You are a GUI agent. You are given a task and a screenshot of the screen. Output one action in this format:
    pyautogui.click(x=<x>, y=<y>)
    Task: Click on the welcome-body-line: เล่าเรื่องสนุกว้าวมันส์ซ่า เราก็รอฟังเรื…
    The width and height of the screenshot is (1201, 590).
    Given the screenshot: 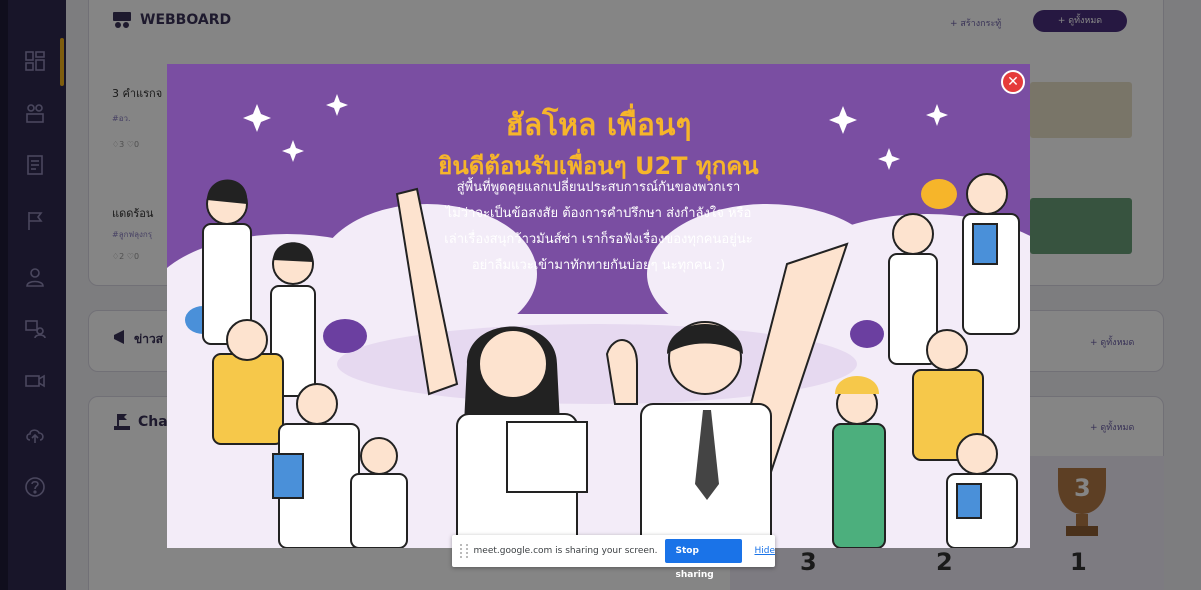 What is the action you would take?
    pyautogui.click(x=598, y=239)
    